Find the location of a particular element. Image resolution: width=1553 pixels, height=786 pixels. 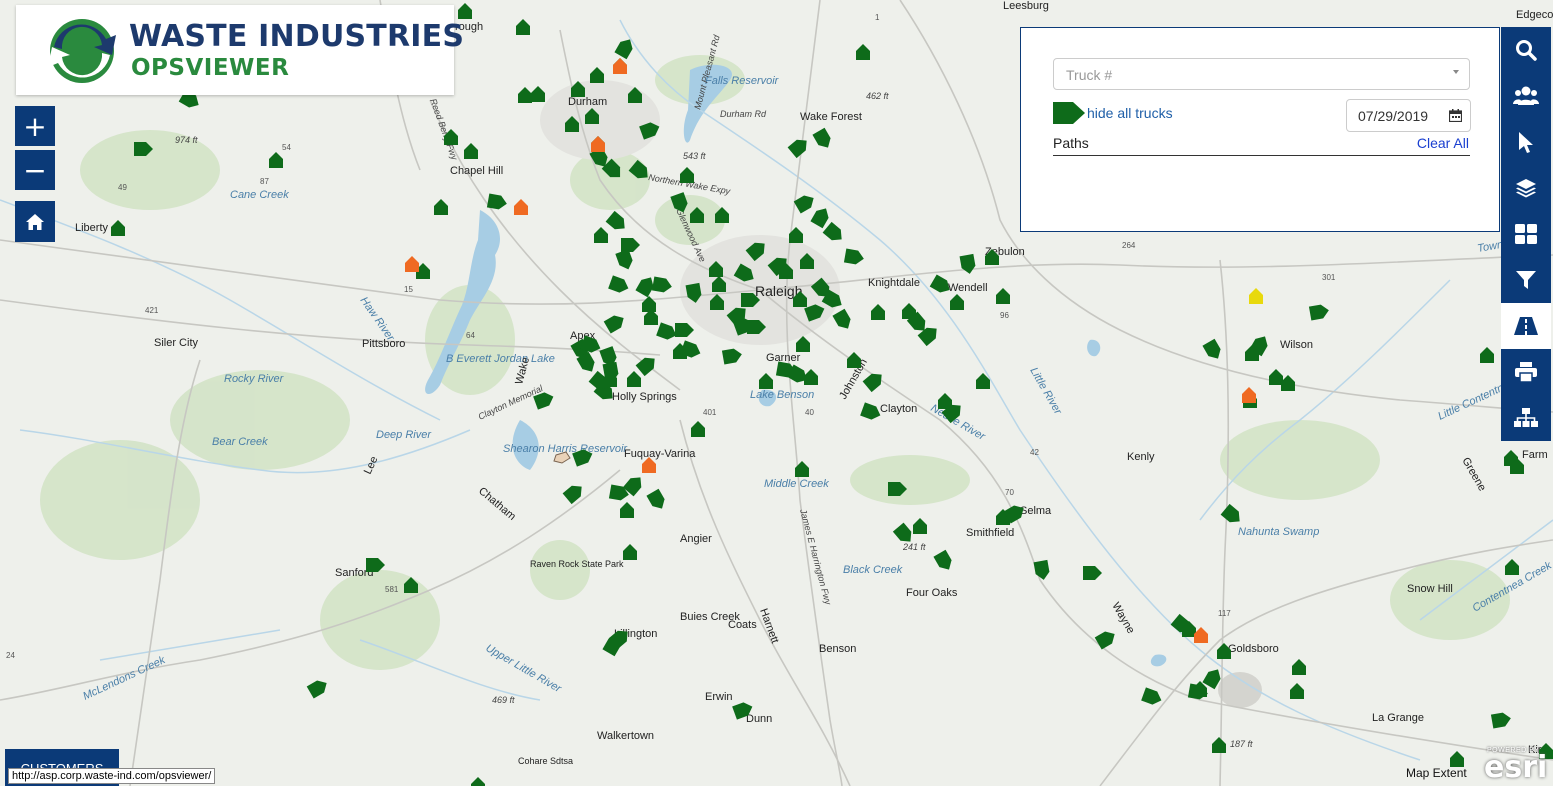

place-label: Benson is located at coordinates (837, 649).